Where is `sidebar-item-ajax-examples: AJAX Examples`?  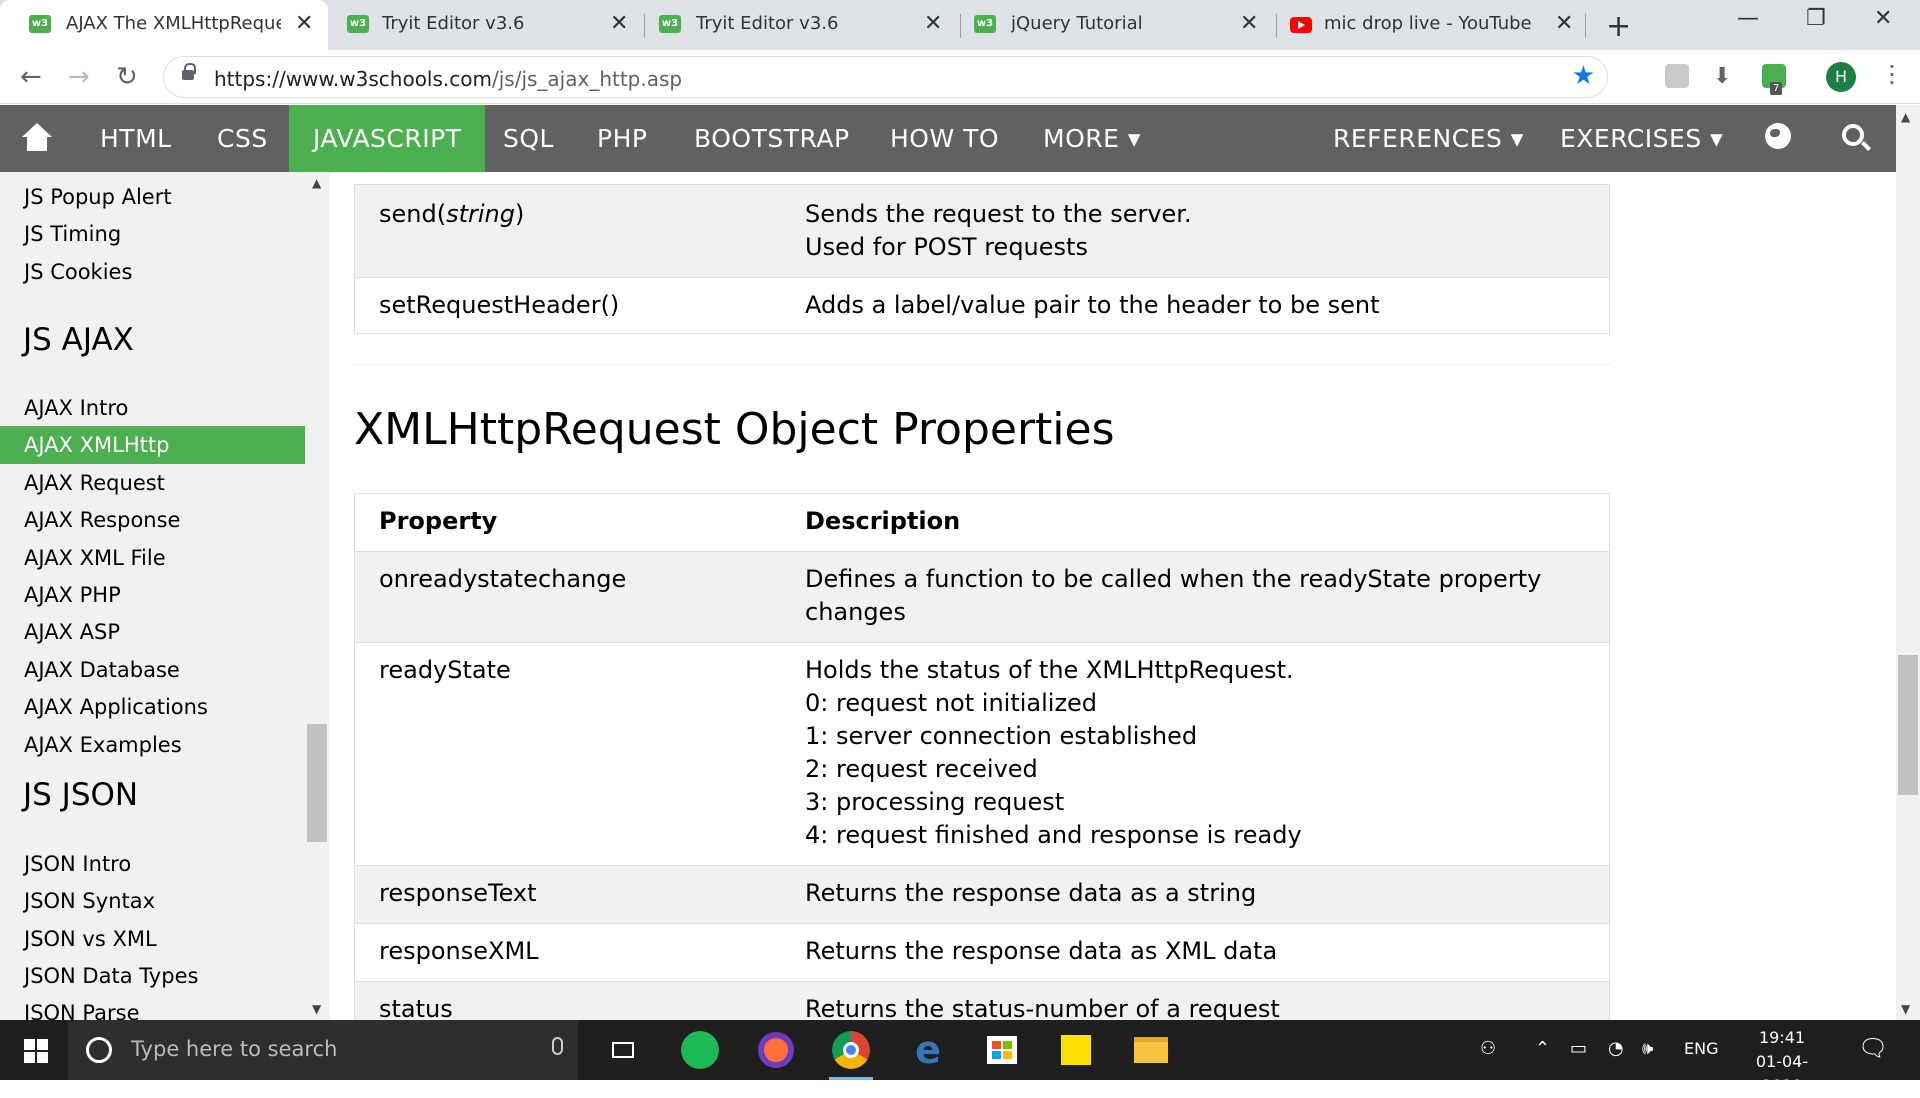 sidebar-item-ajax-examples: AJAX Examples is located at coordinates (152, 745).